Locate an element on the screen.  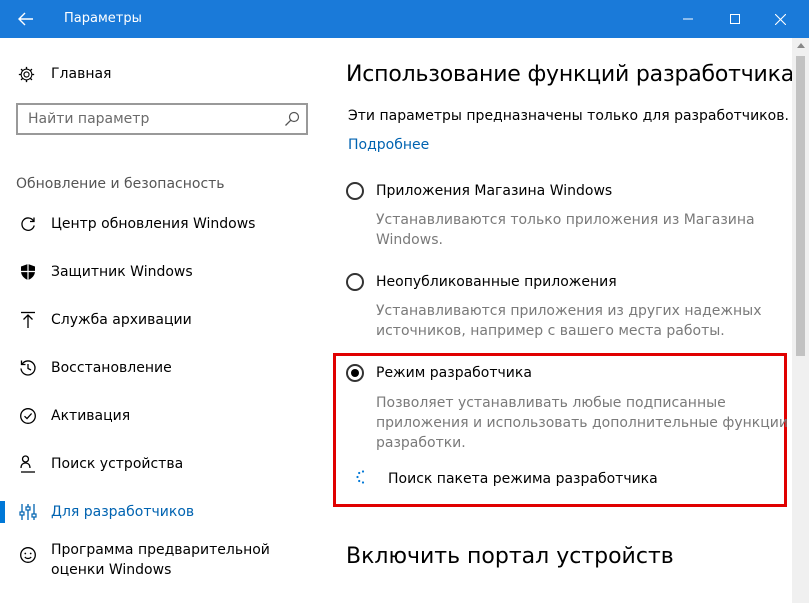
back-arrow-icon is located at coordinates (25, 19).